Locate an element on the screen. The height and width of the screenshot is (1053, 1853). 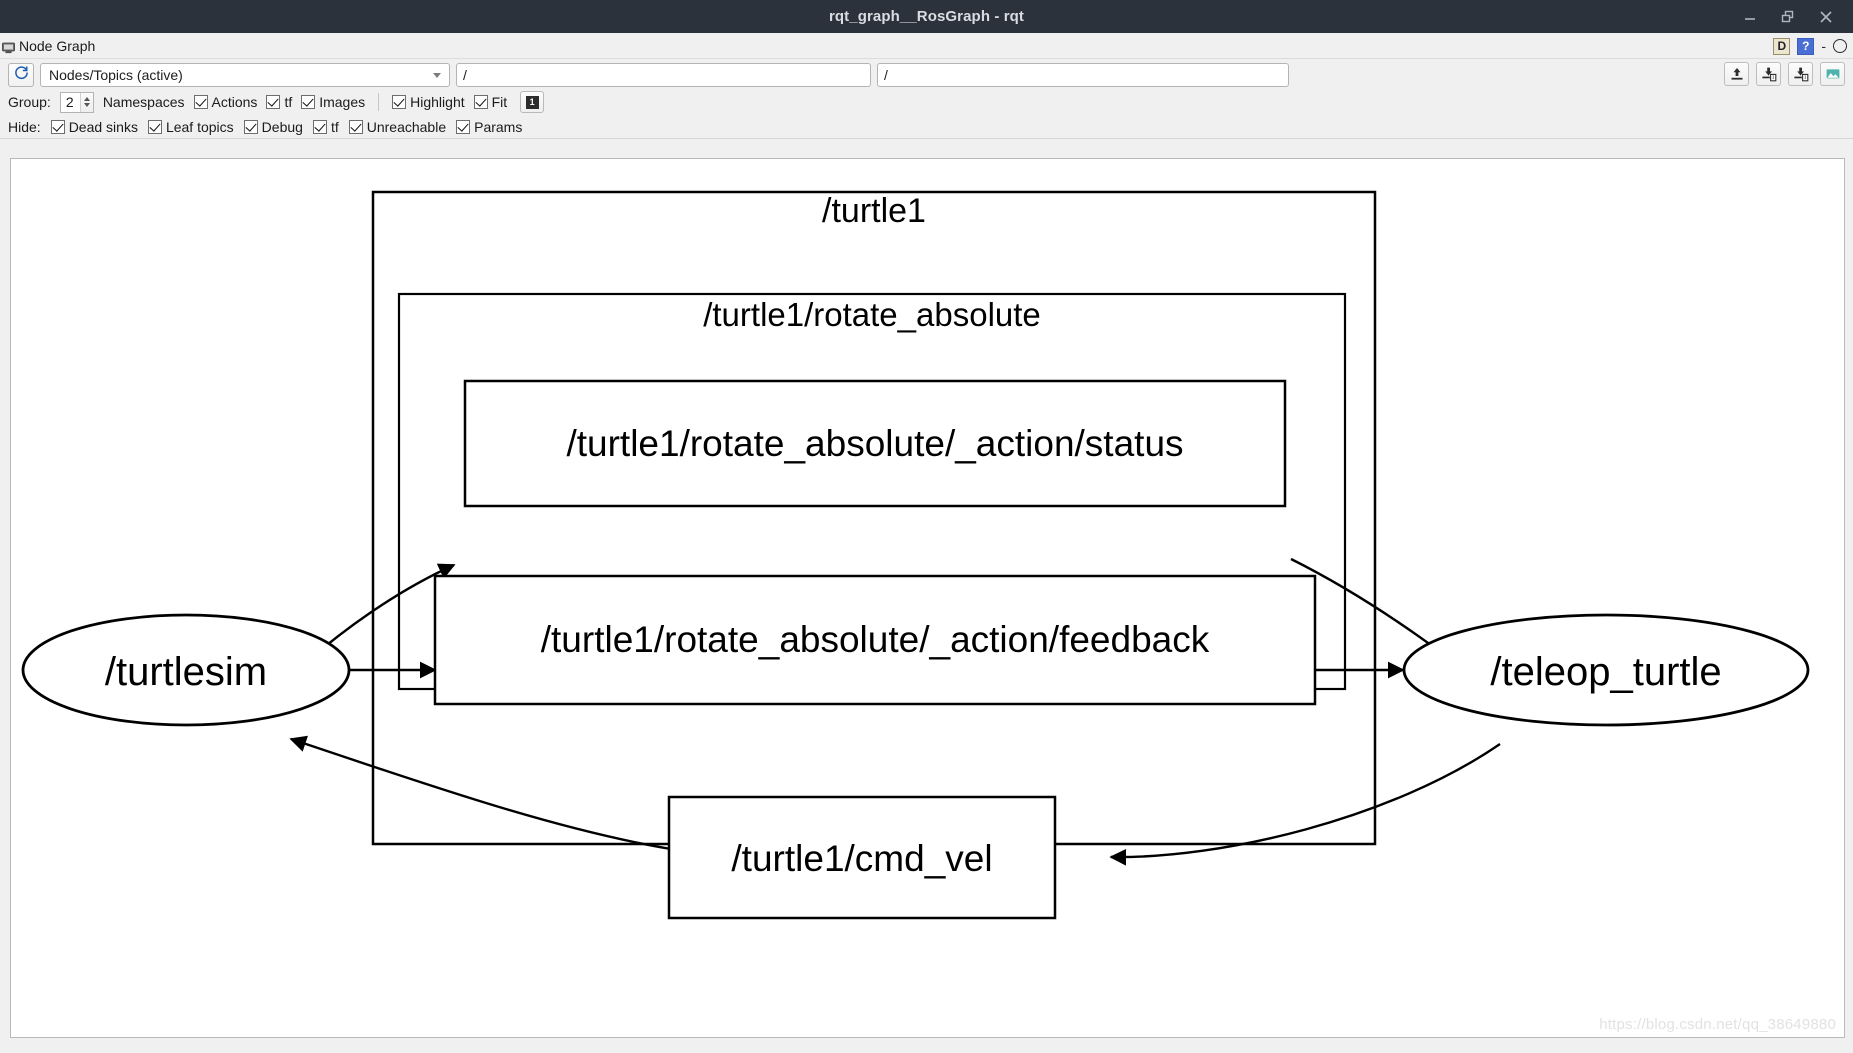
checkbox-unreachable-box is located at coordinates (355, 126).